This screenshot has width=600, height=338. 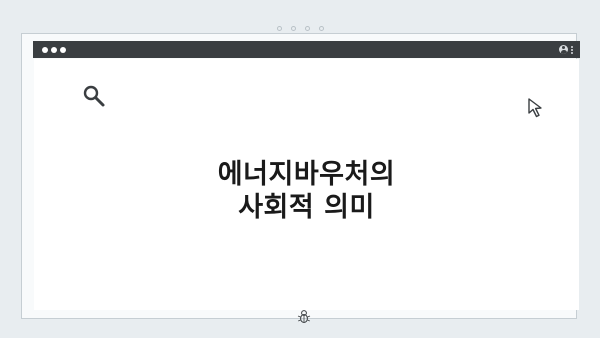 I want to click on headline-line-1: 에너지바우처의, so click(x=306, y=174).